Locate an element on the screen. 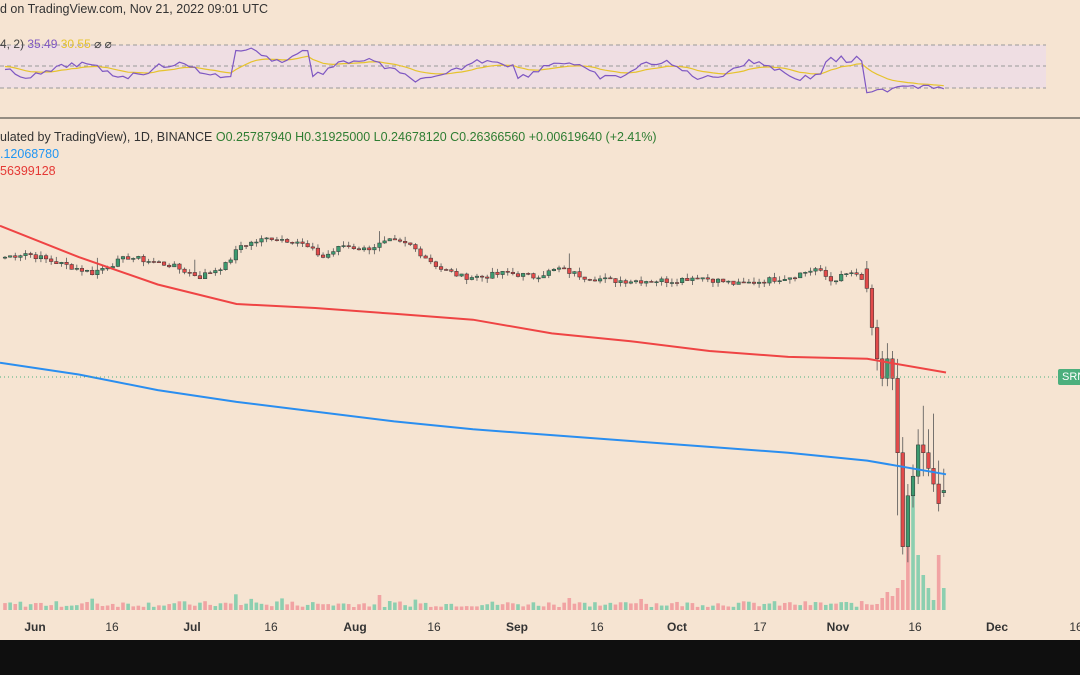 The width and height of the screenshot is (1080, 675). low-value: L0.24678120 is located at coordinates (410, 137).